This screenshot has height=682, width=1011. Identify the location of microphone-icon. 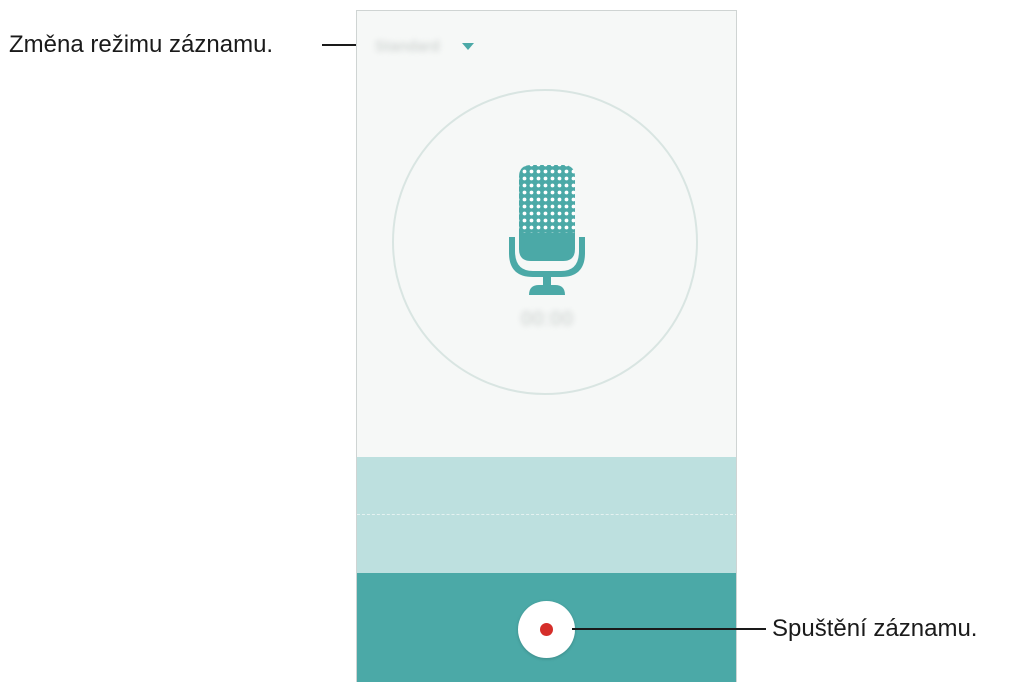
(547, 228).